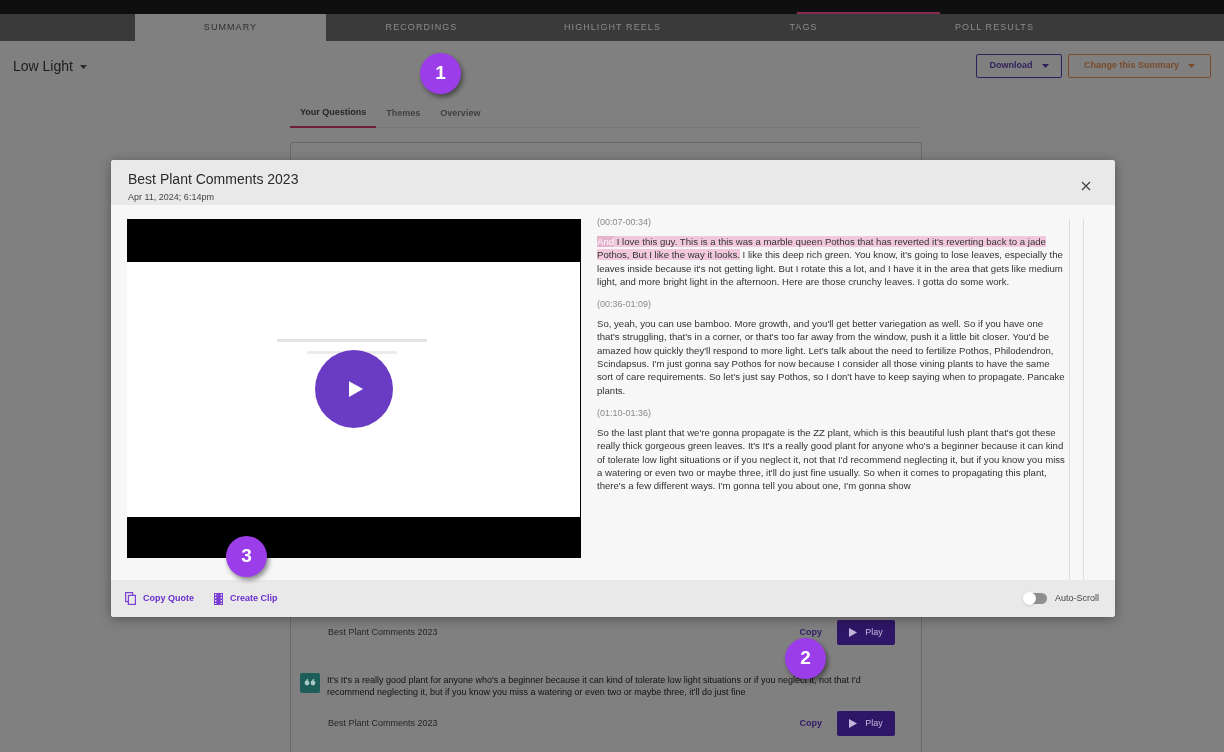 This screenshot has width=1224, height=752. Describe the element at coordinates (421, 27) in the screenshot. I see `nav-tab: RECORDINGS` at that location.